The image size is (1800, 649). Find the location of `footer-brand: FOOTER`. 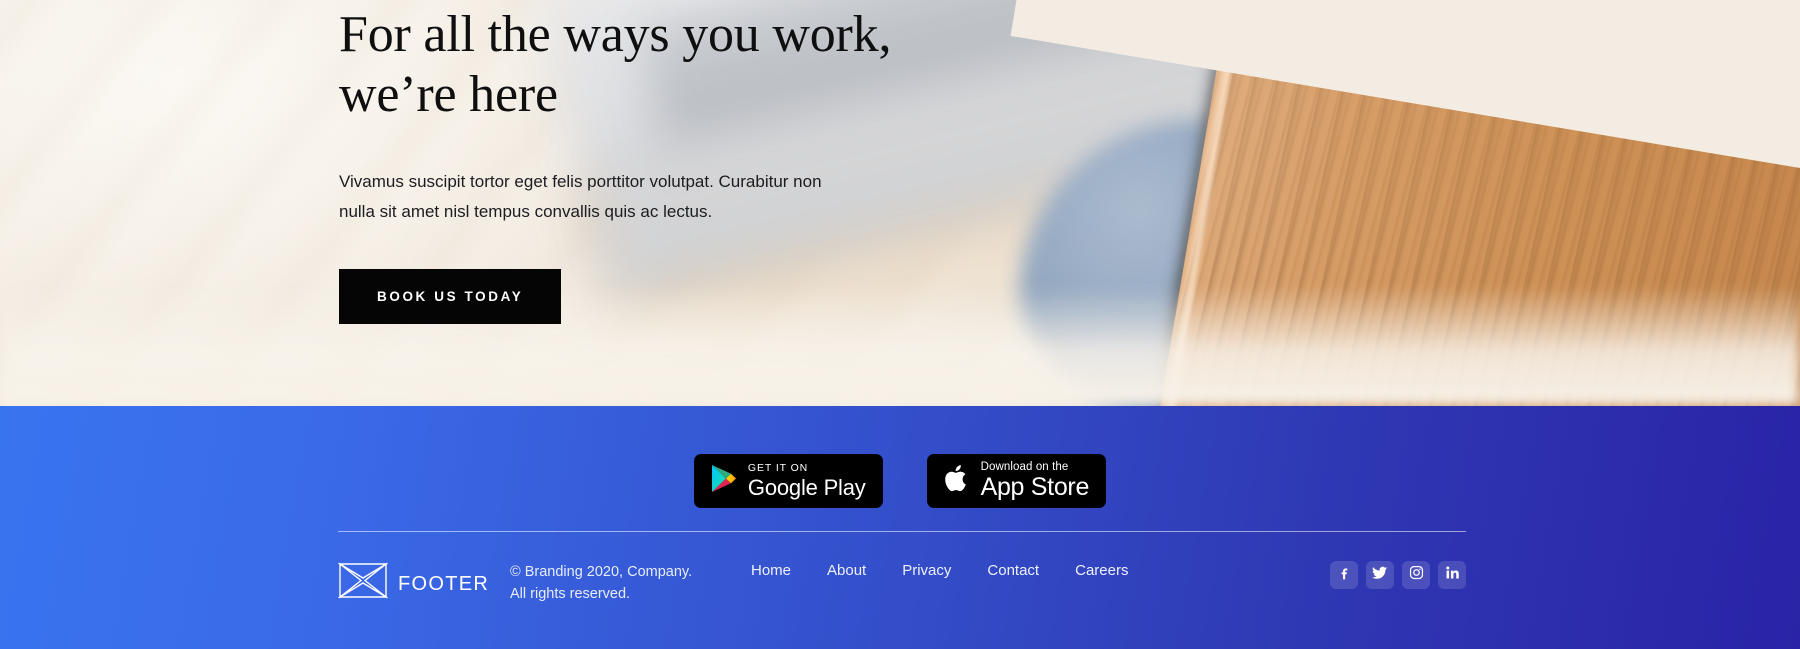

footer-brand: FOOTER is located at coordinates (413, 584).